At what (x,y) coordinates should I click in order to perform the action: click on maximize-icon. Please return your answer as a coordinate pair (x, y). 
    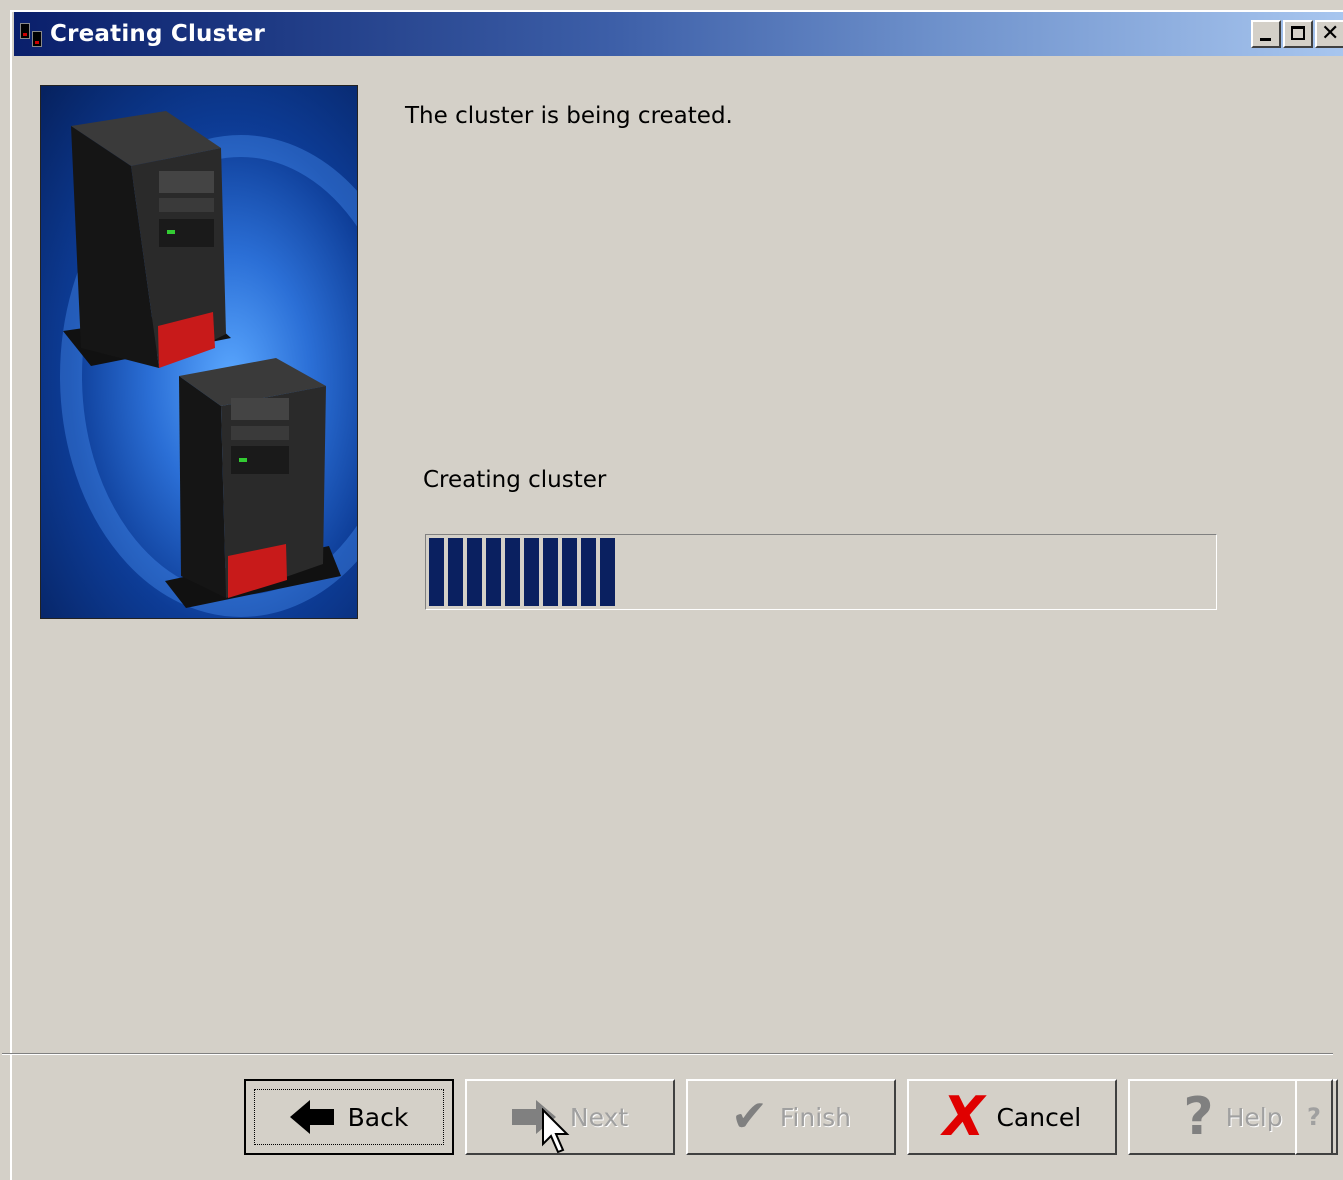
    Looking at the image, I should click on (1298, 33).